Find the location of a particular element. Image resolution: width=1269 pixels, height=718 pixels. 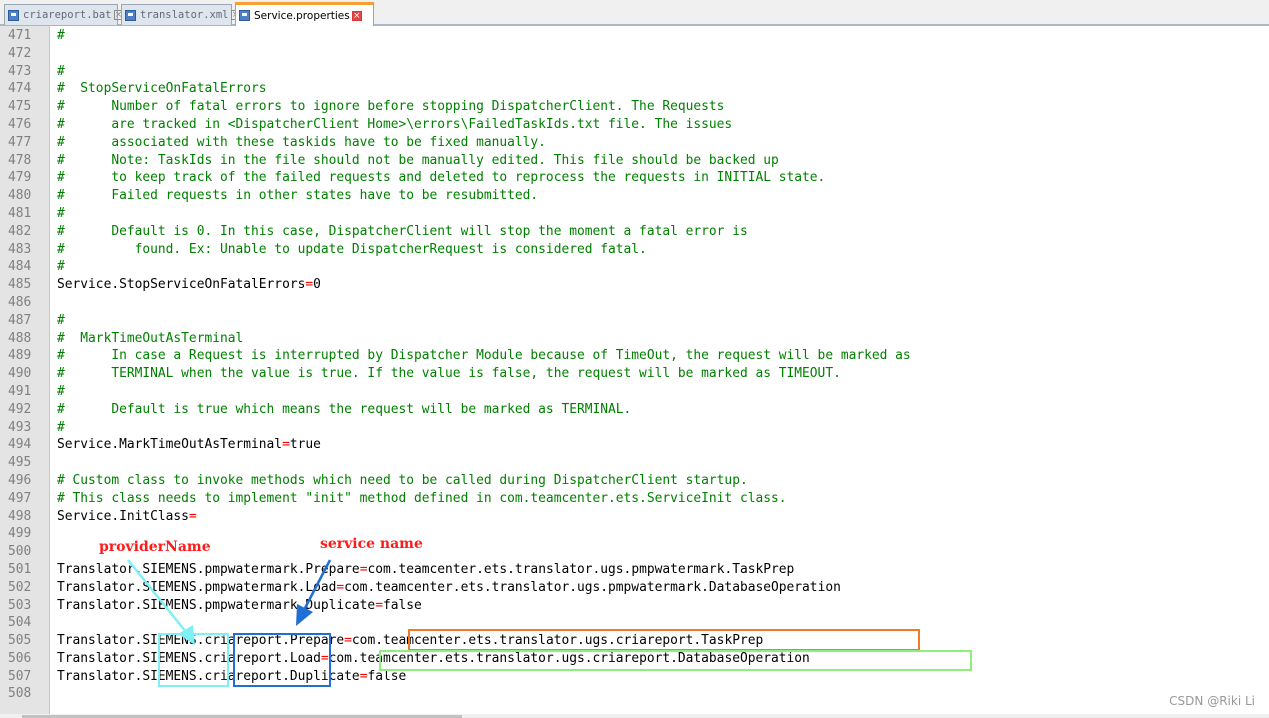

load-value-highlight-box is located at coordinates (675, 660).